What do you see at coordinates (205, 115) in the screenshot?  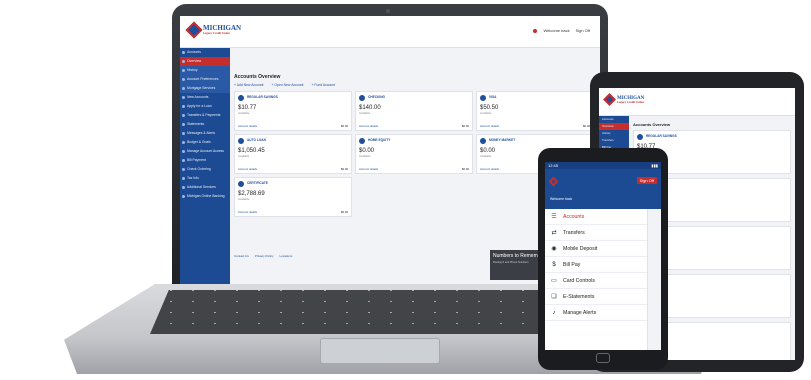 I see `sidebar-item: Transfers & Payments` at bounding box center [205, 115].